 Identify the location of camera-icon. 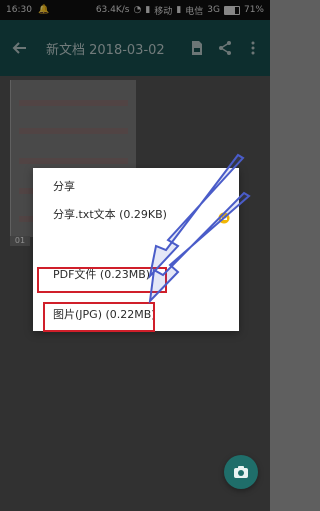
(241, 472).